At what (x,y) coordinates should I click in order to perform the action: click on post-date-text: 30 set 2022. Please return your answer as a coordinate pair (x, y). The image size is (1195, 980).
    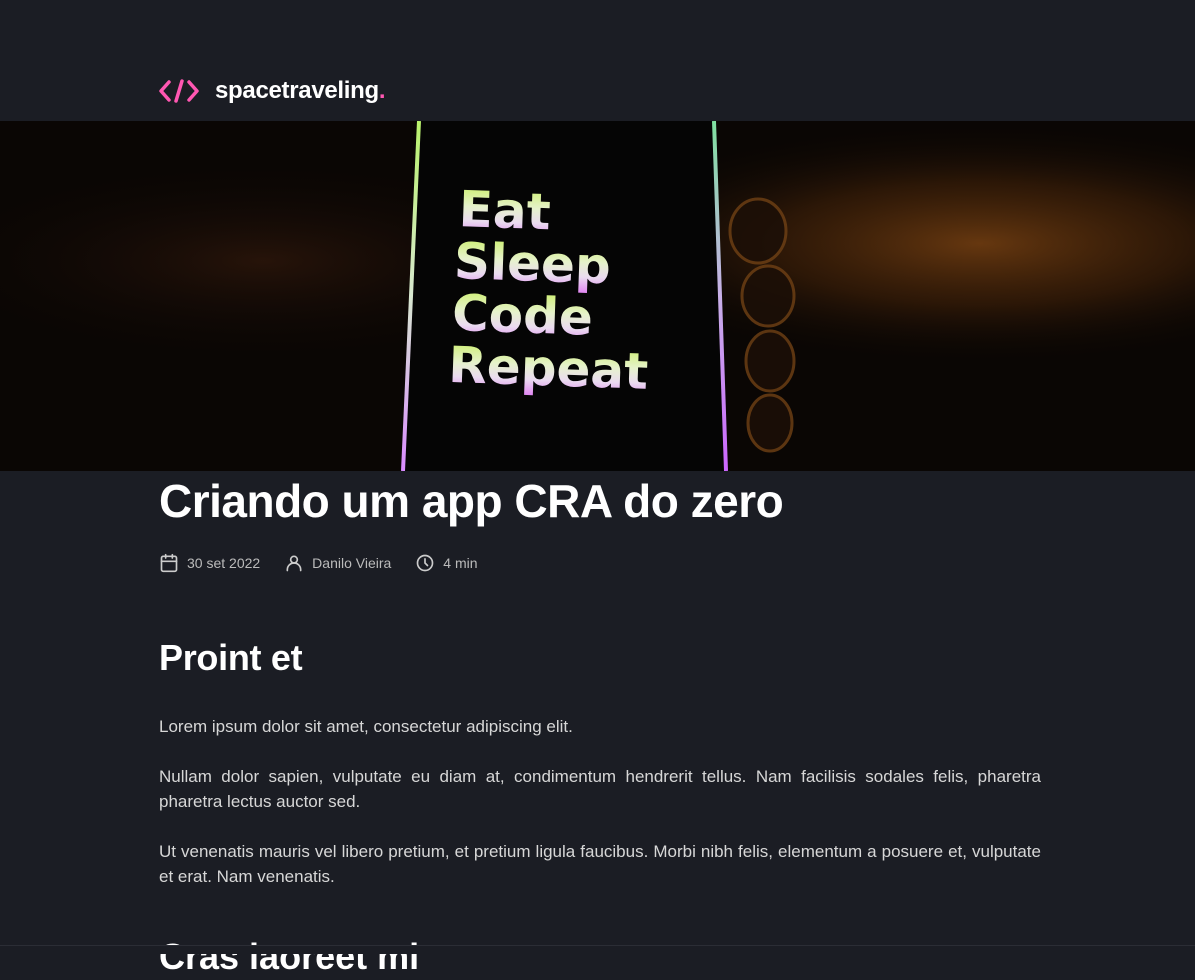
    Looking at the image, I should click on (224, 563).